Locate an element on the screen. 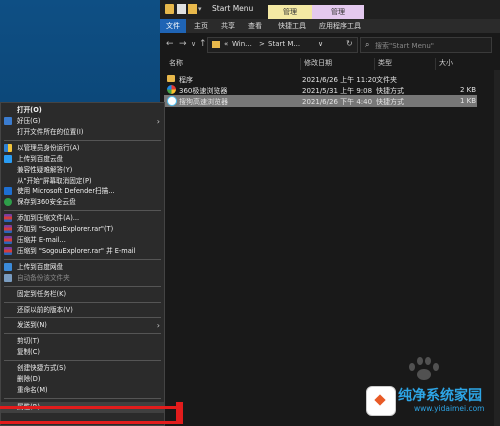 The image size is (500, 426). vertical-scrollbar is located at coordinates (497, 248).